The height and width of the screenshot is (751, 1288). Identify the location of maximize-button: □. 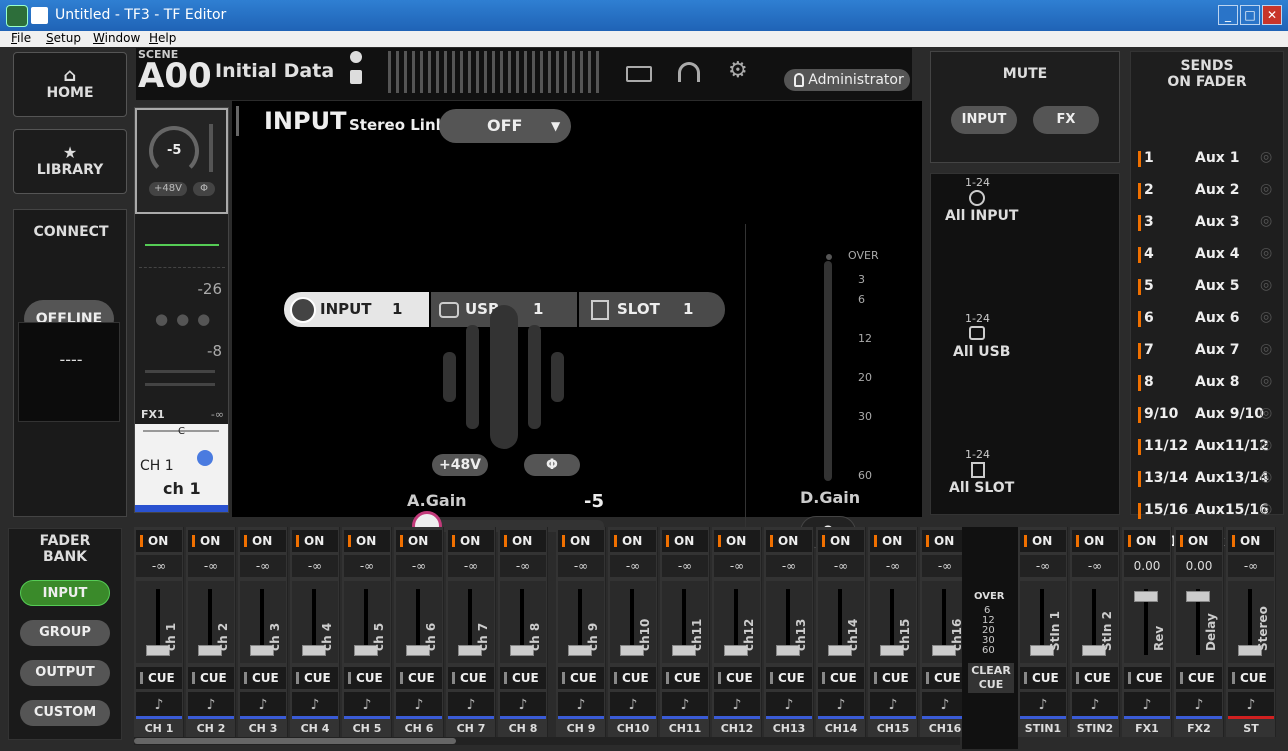
(1250, 15).